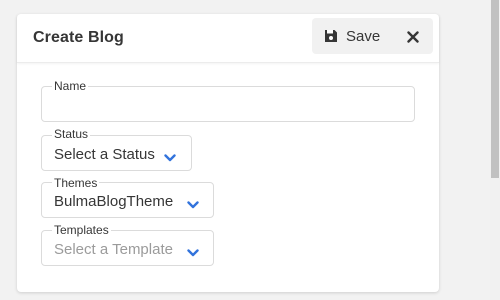 Image resolution: width=500 pixels, height=300 pixels. Describe the element at coordinates (413, 36) in the screenshot. I see `close-icon` at that location.